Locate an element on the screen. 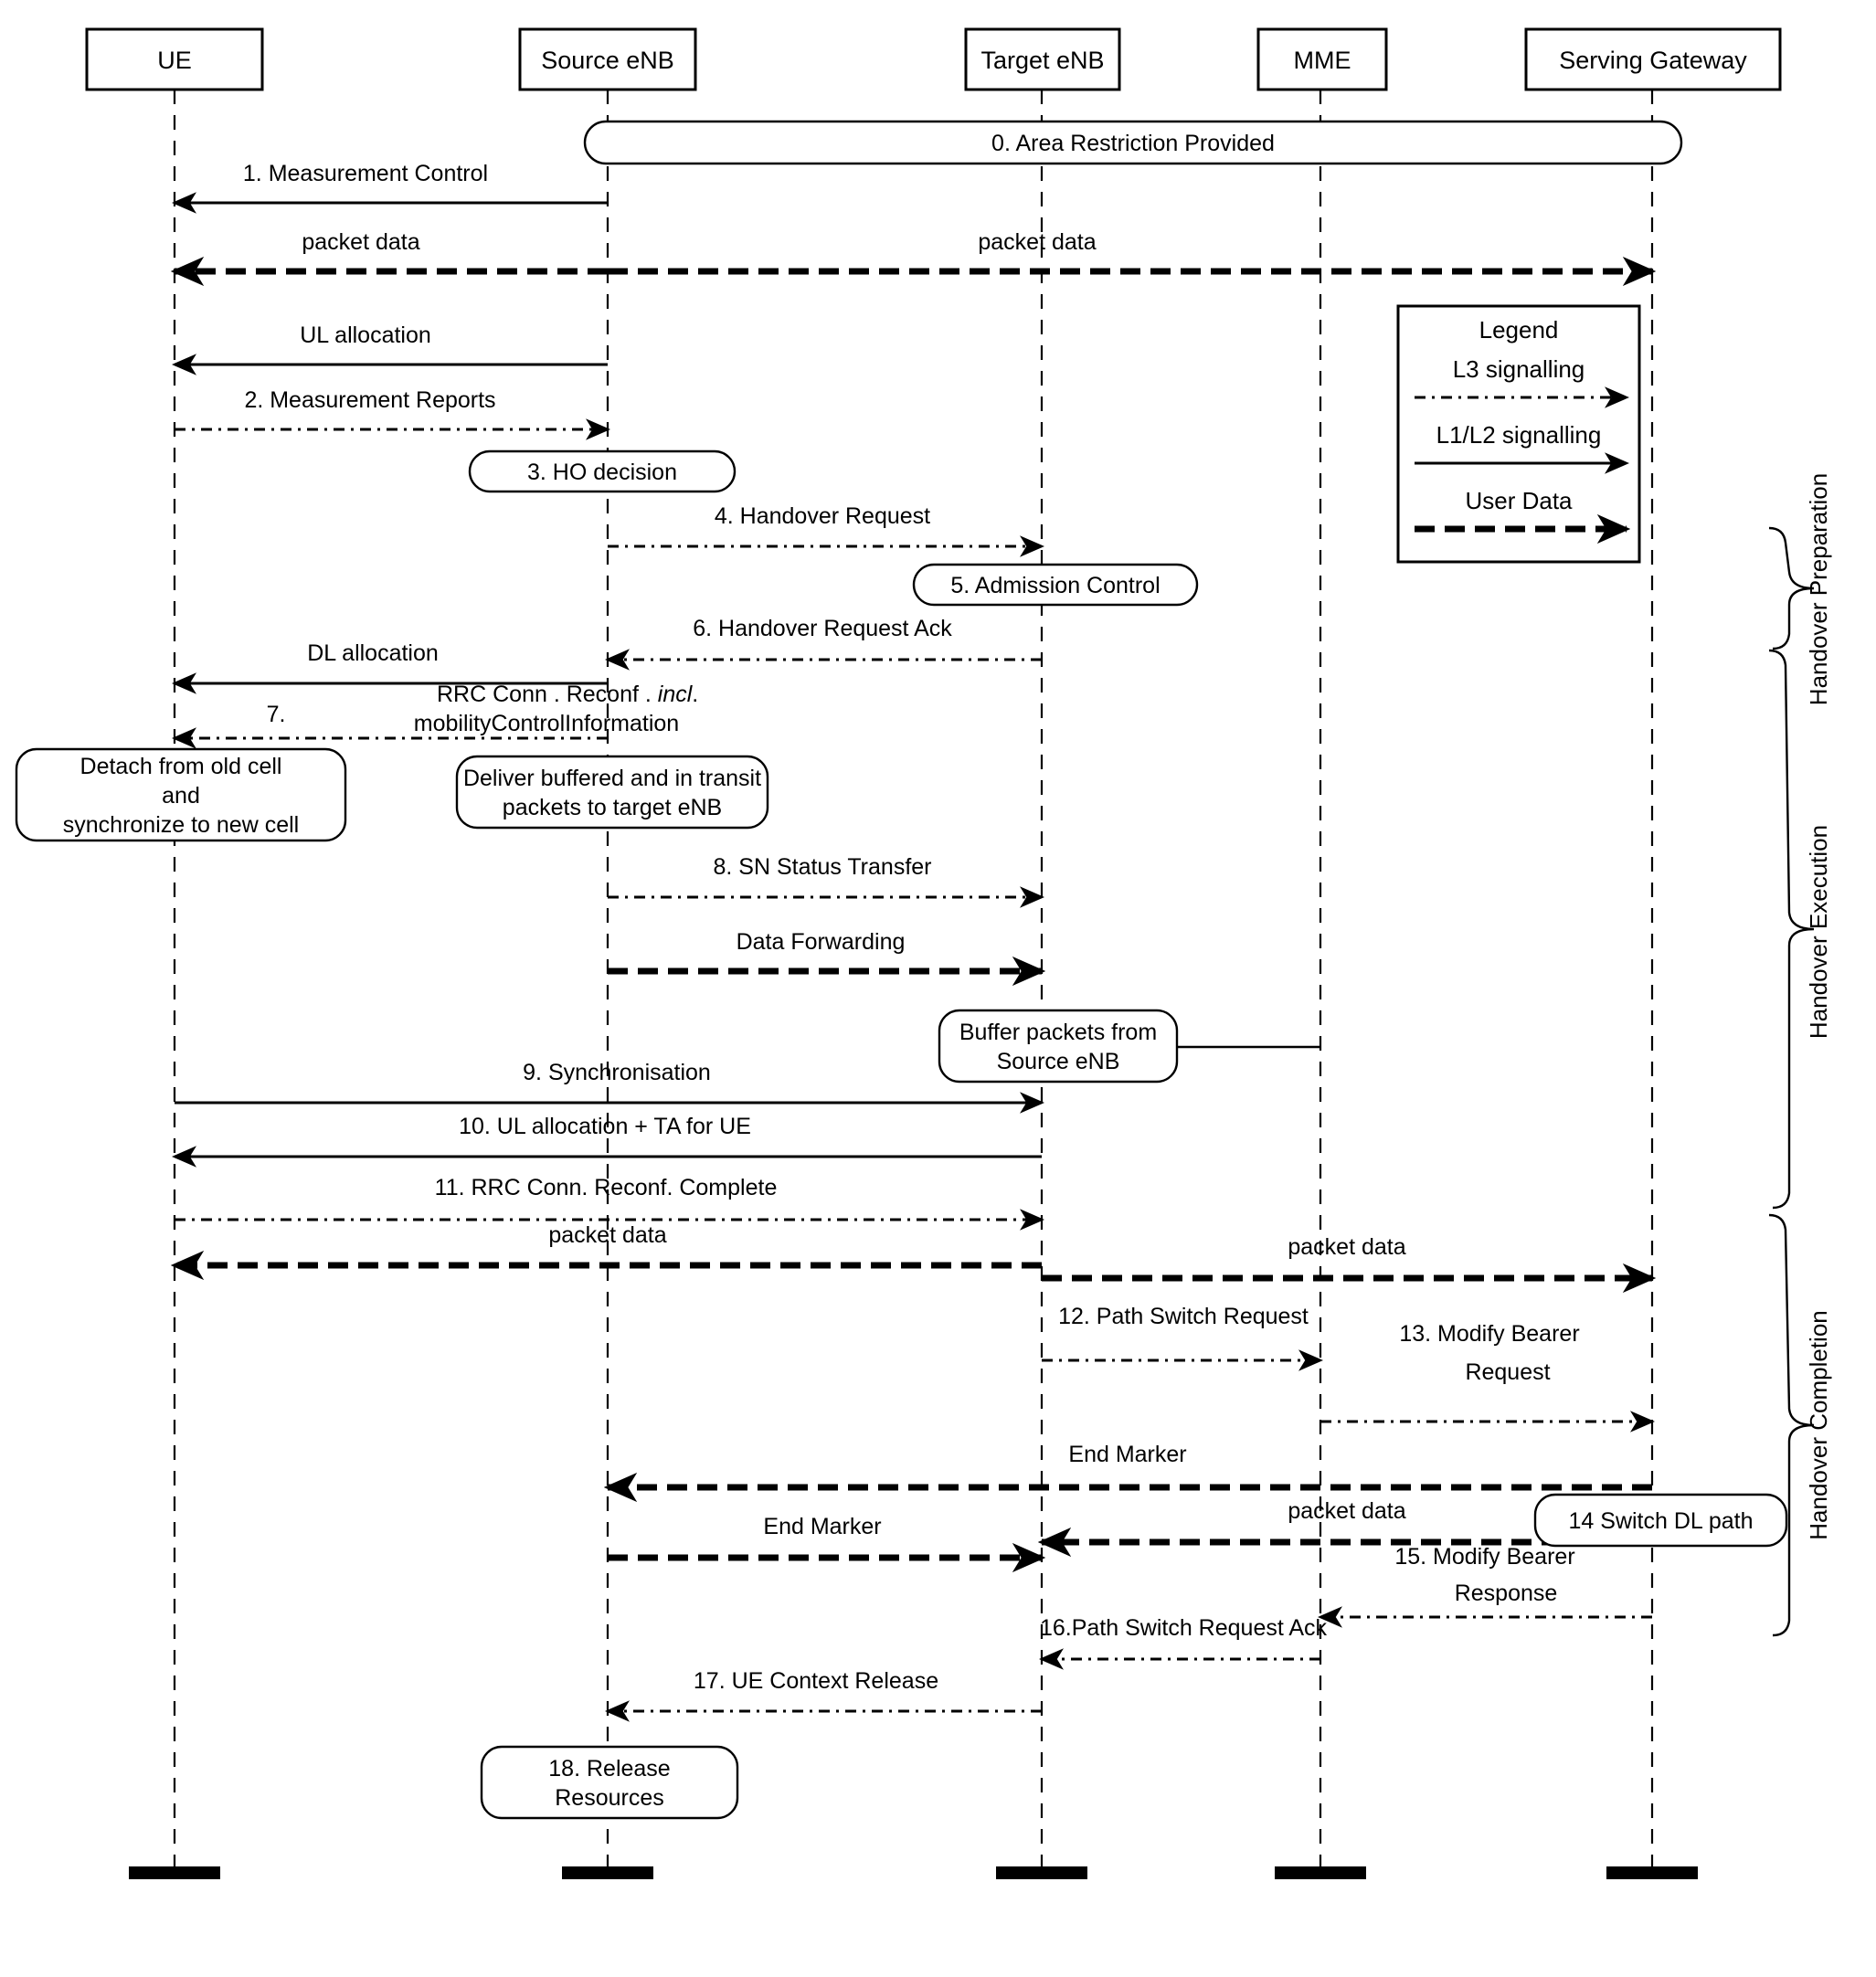 The height and width of the screenshot is (1977, 1876). message-label-4: UL allocation is located at coordinates (365, 335).